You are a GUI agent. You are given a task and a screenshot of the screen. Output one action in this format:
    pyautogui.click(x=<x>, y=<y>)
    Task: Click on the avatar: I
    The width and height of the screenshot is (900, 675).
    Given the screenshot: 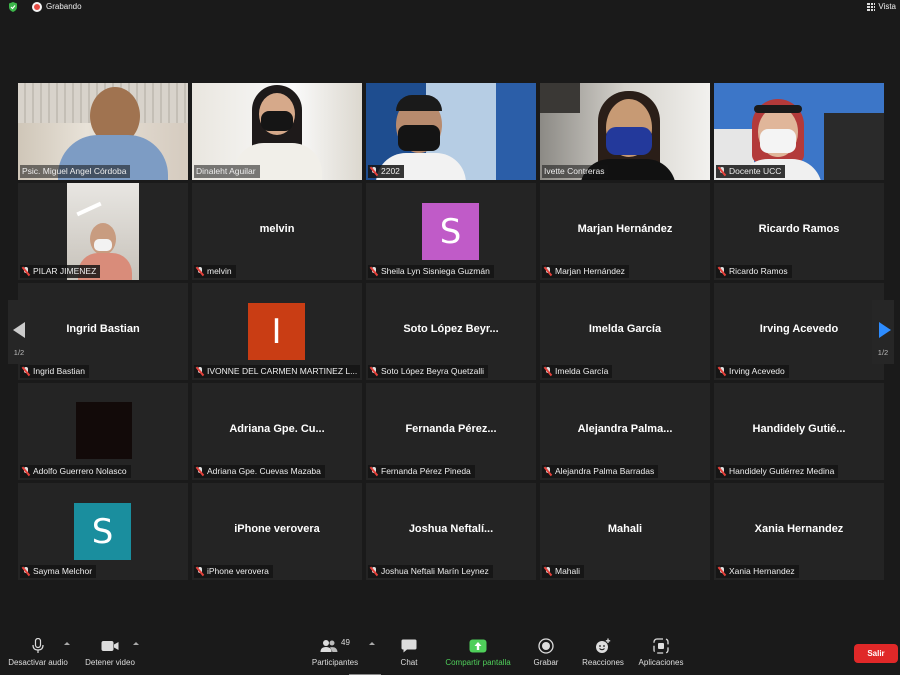 What is the action you would take?
    pyautogui.click(x=276, y=331)
    